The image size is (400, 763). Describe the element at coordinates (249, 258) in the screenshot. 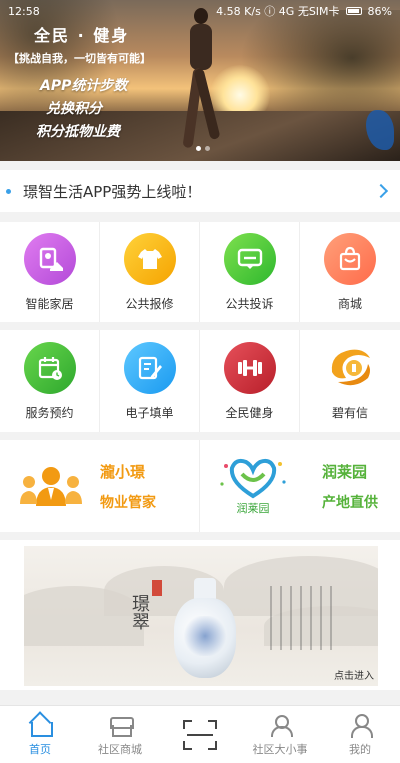

I see `message-icon` at that location.